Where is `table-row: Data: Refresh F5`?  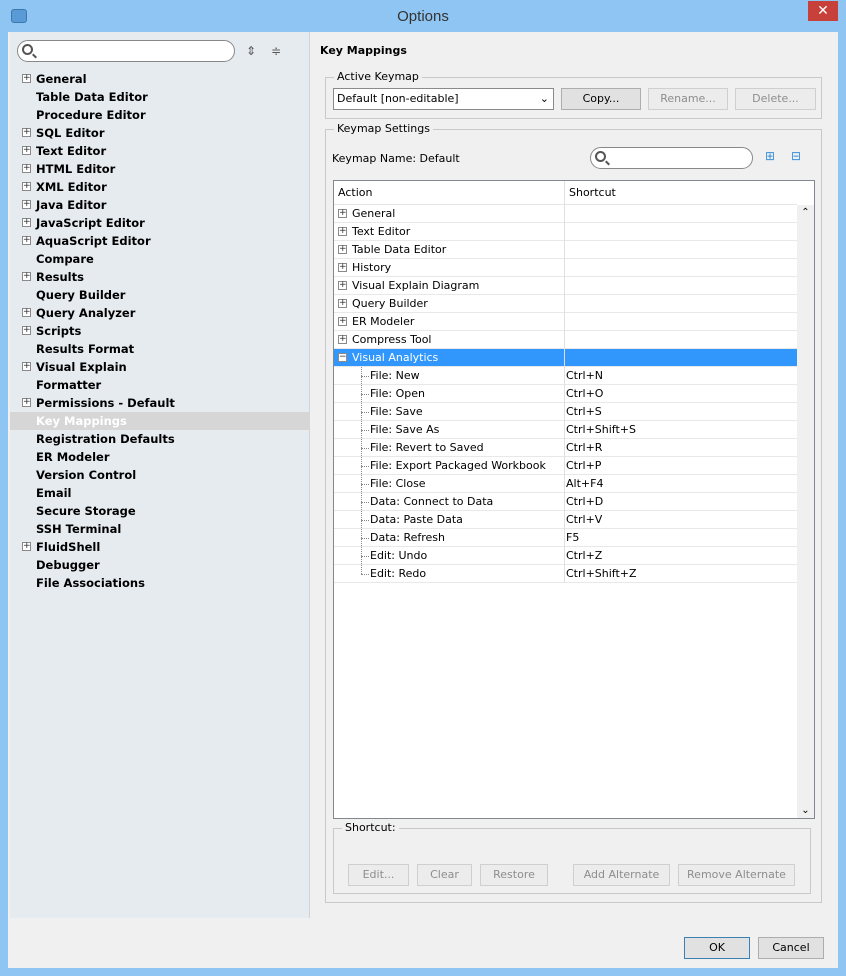
table-row: Data: Refresh F5 is located at coordinates (565, 538).